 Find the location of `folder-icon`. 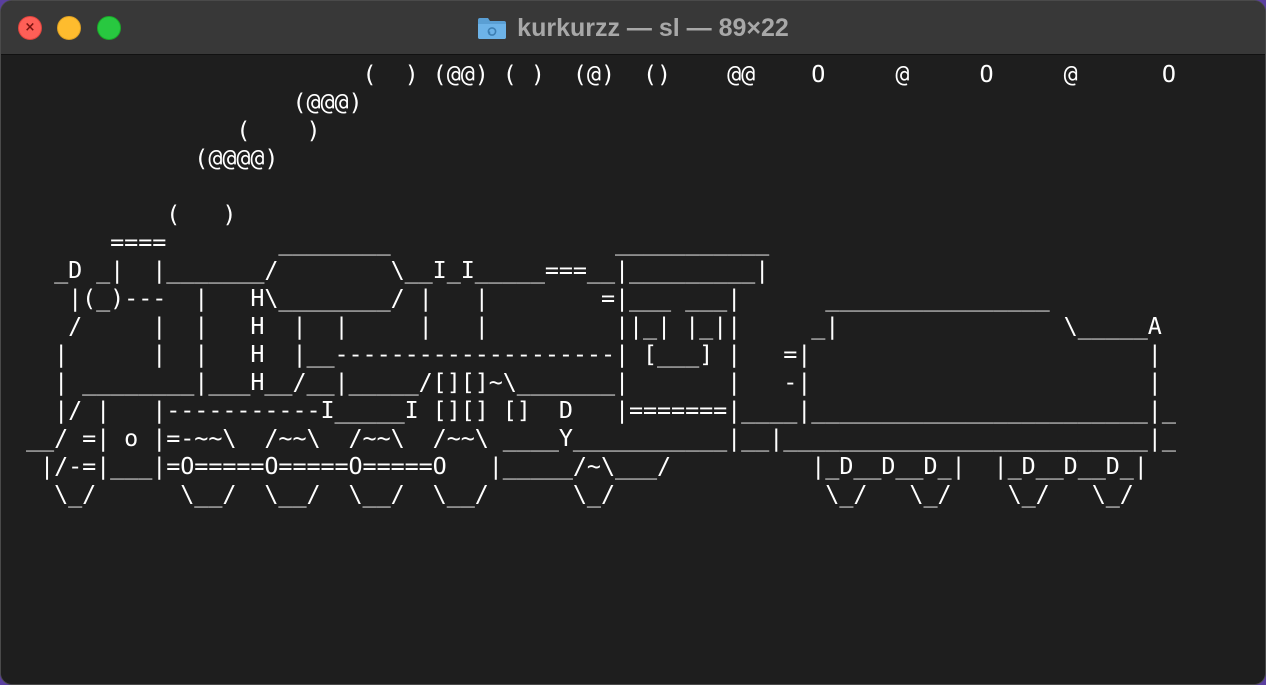

folder-icon is located at coordinates (492, 28).